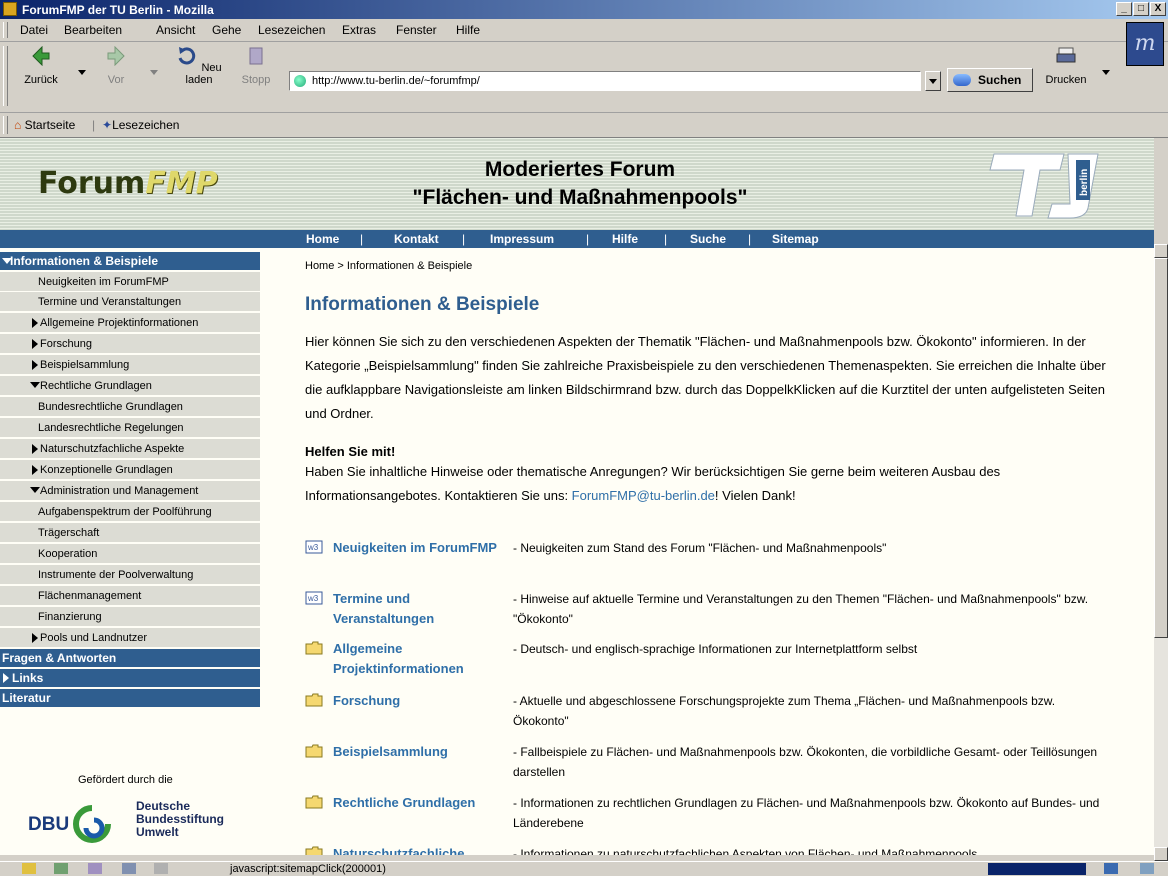 This screenshot has width=1168, height=876. What do you see at coordinates (423, 609) in the screenshot?
I see `list-item-title: Termine und Veranstaltungen` at bounding box center [423, 609].